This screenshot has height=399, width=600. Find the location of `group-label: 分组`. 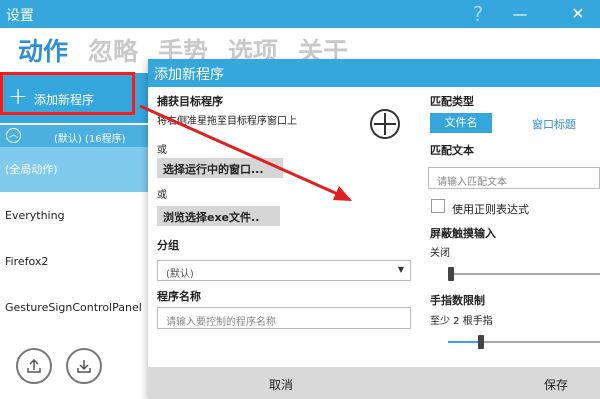

group-label: 分组 is located at coordinates (168, 245).